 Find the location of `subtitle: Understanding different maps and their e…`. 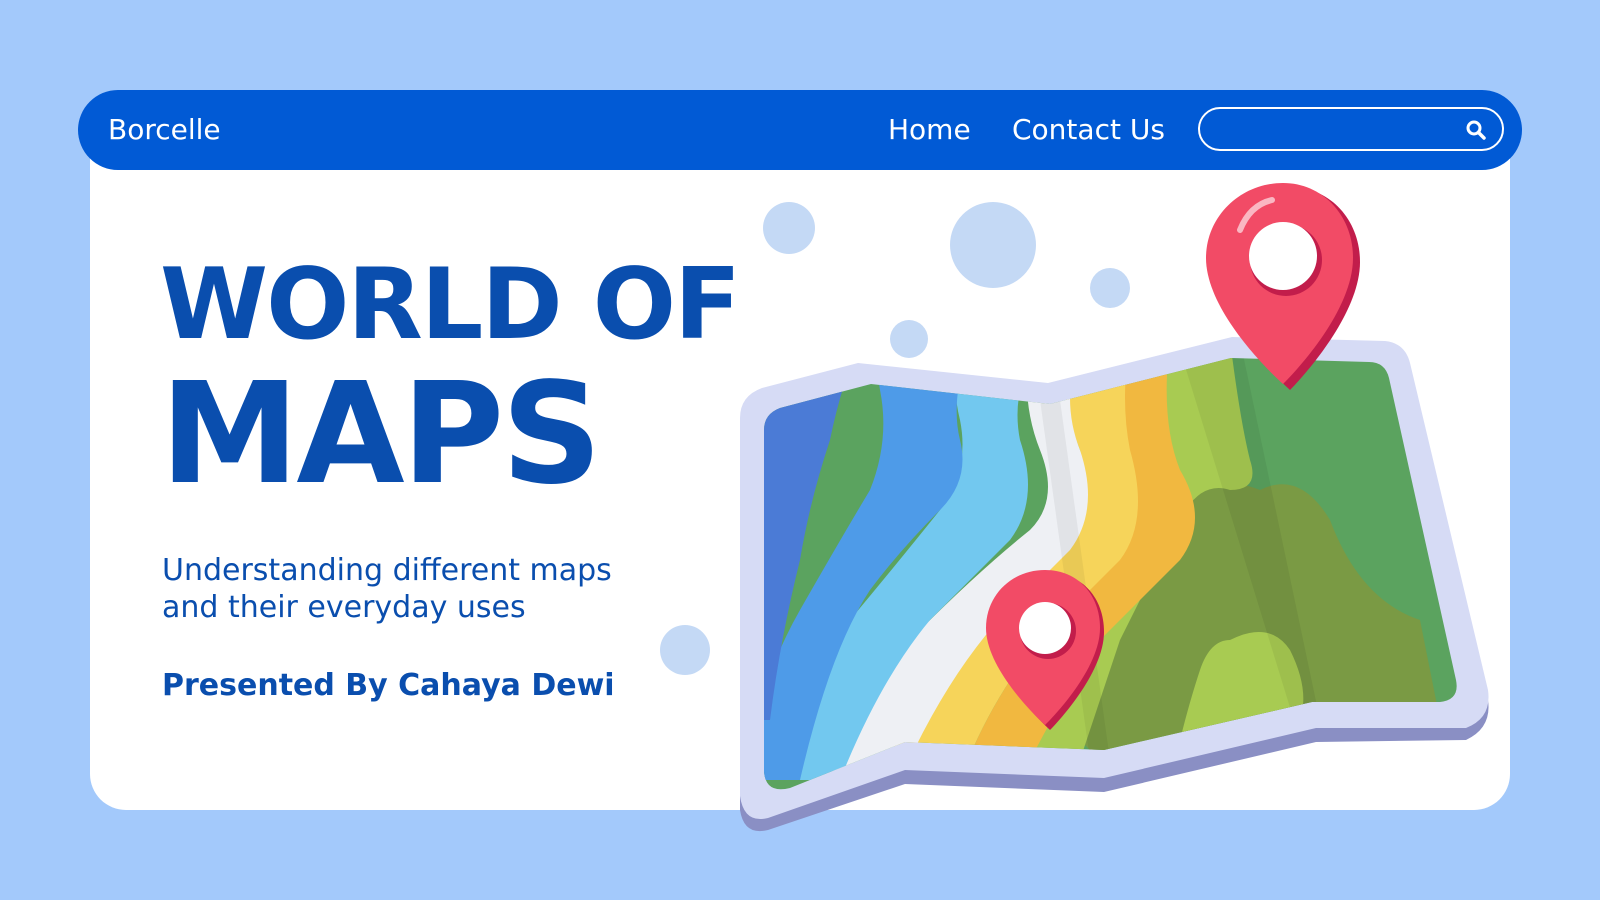

subtitle: Understanding different maps and their e… is located at coordinates (387, 589).